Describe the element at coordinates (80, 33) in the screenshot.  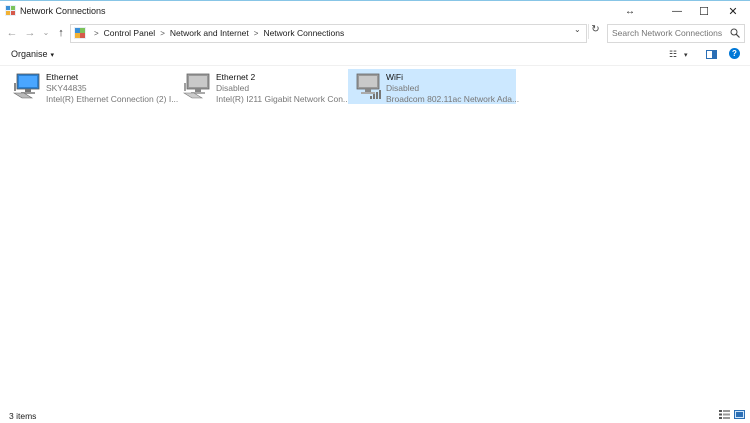
I see `control-panel-icon` at that location.